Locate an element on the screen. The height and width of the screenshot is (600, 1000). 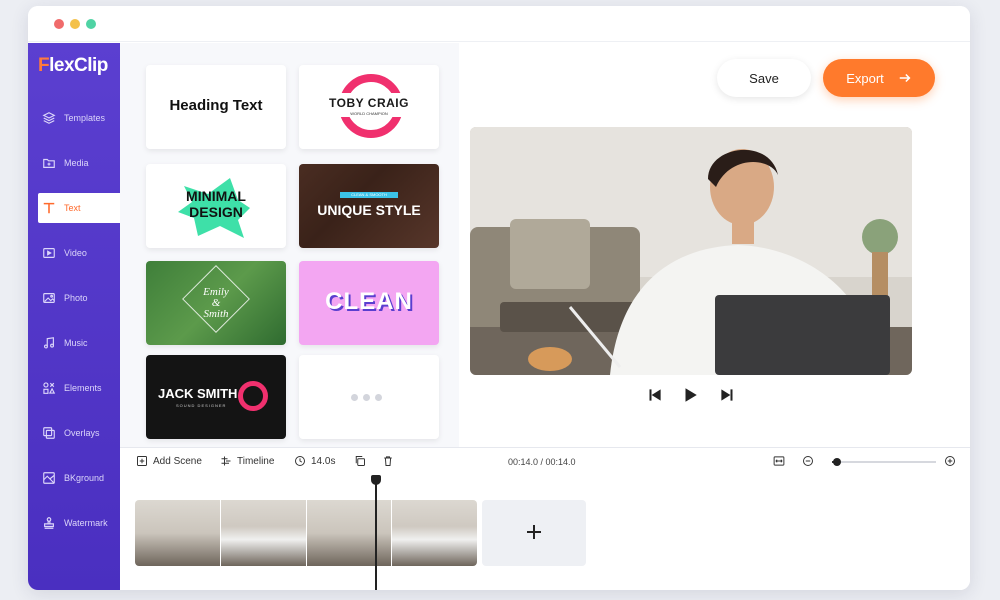
delete-button is located at coordinates (390, 461).